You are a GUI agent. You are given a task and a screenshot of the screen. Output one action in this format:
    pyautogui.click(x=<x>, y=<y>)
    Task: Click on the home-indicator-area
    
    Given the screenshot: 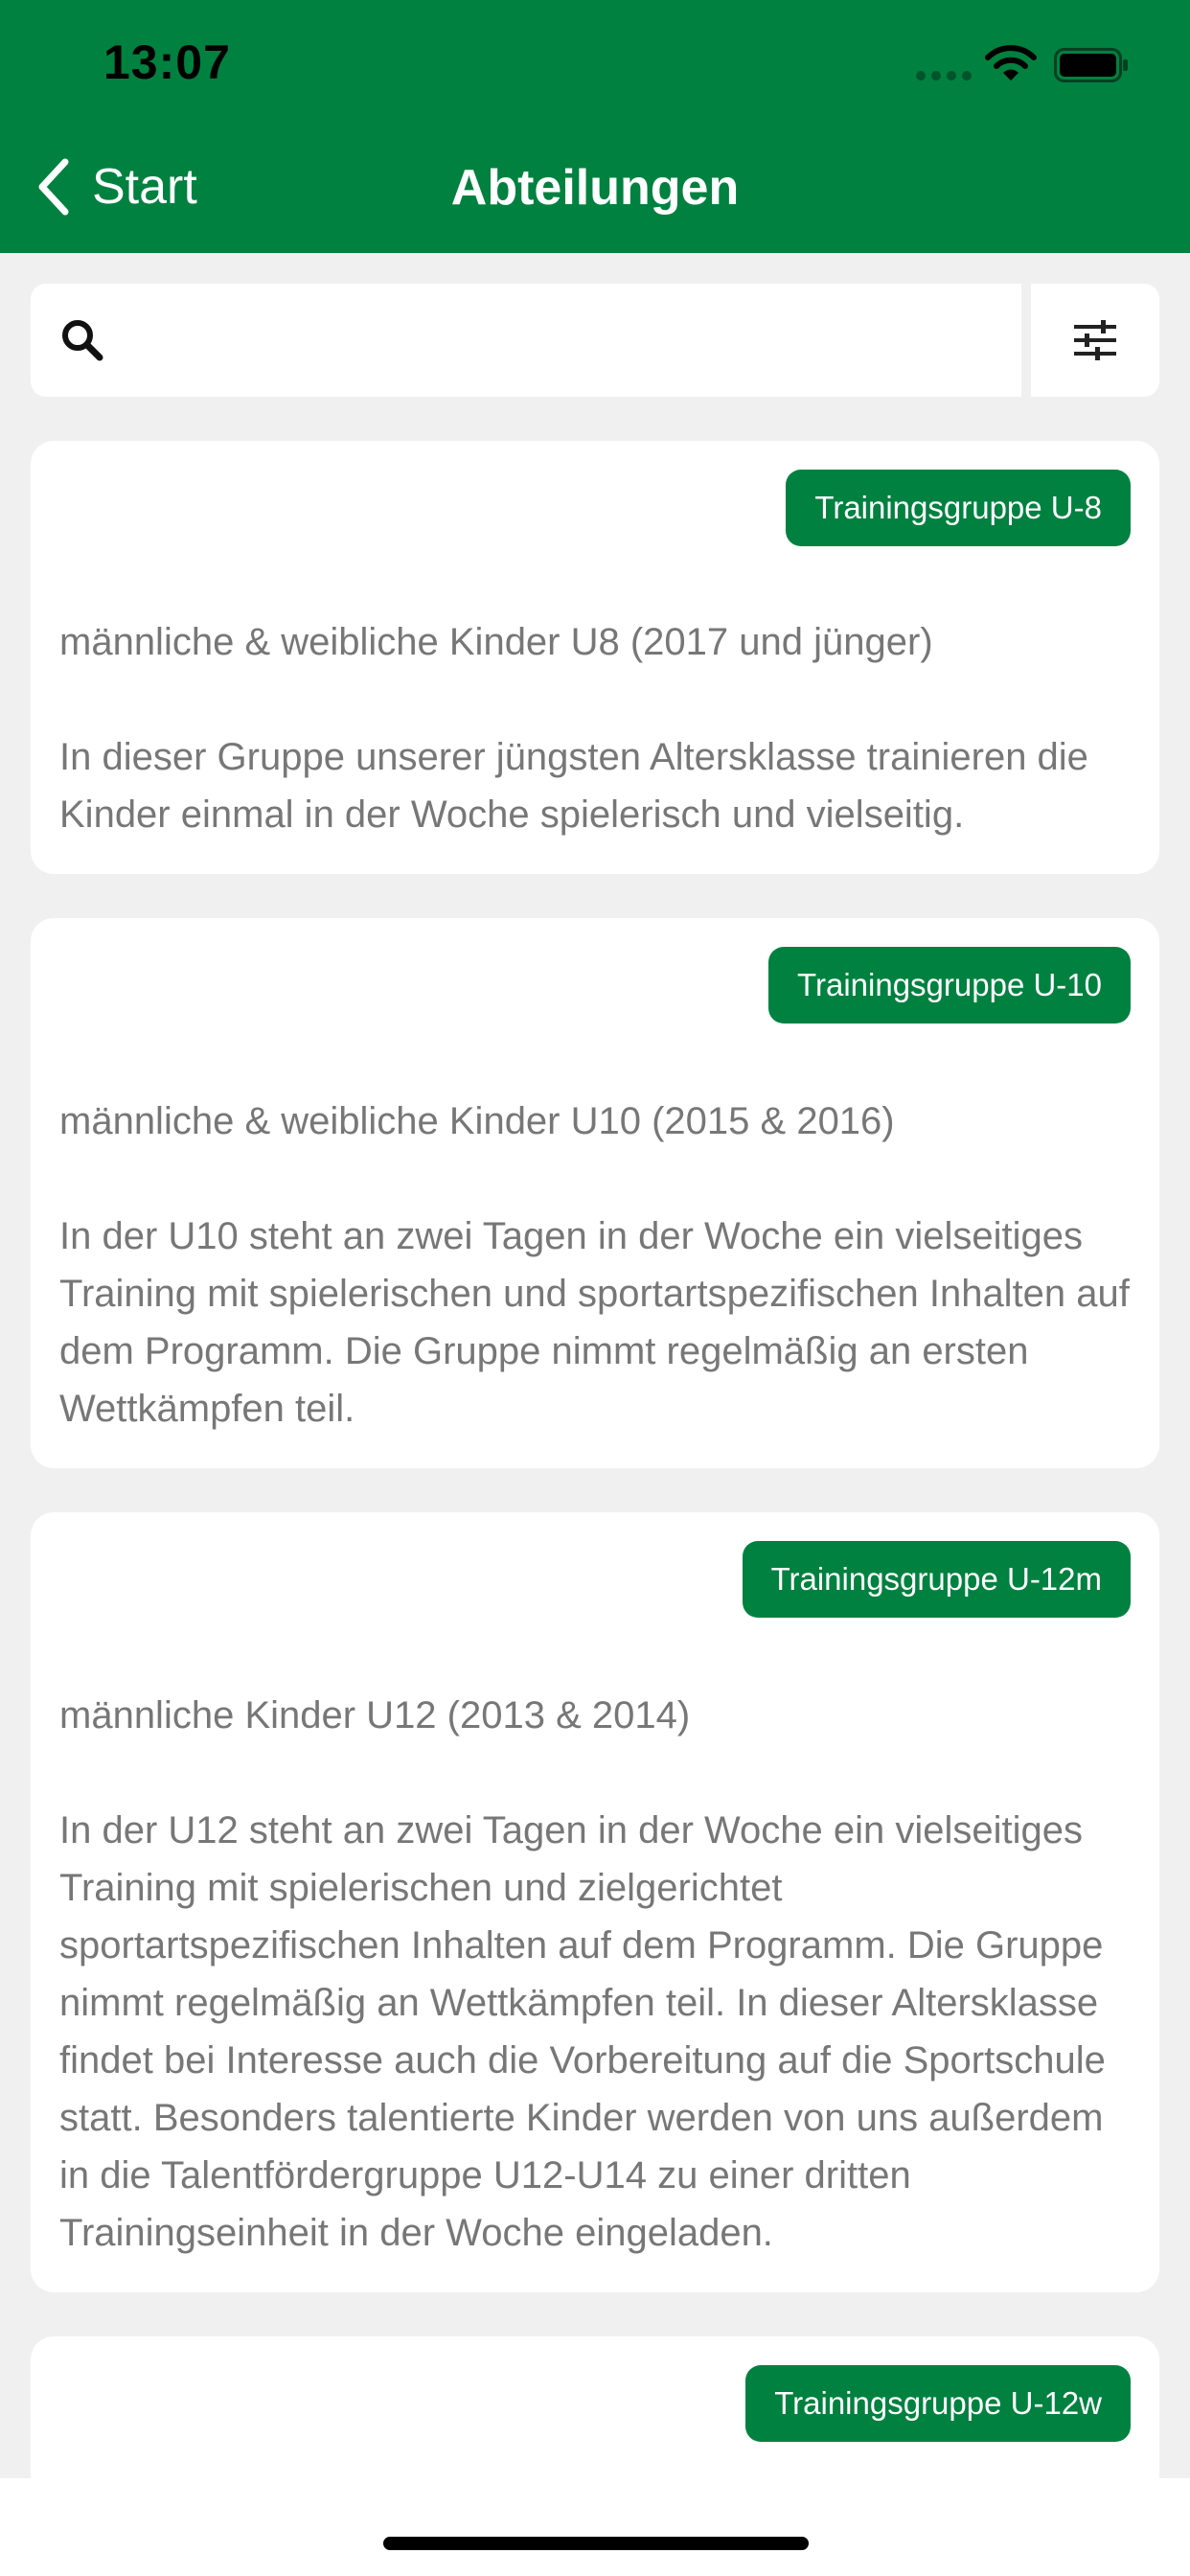 What is the action you would take?
    pyautogui.click(x=595, y=2527)
    